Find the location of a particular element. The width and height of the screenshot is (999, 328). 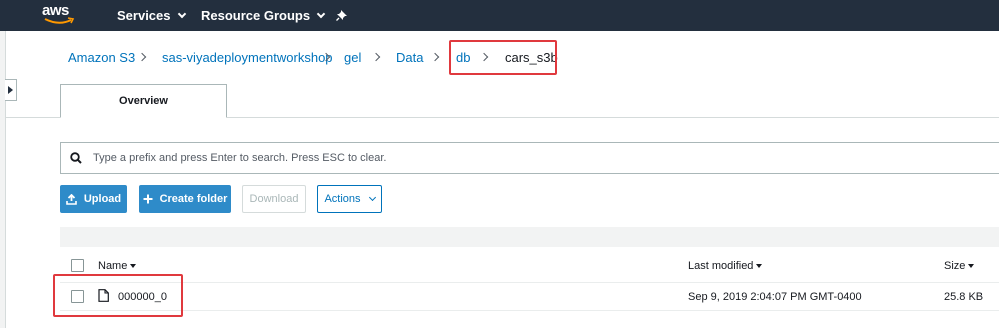

column-header-last-modified: Last modified is located at coordinates (725, 266).